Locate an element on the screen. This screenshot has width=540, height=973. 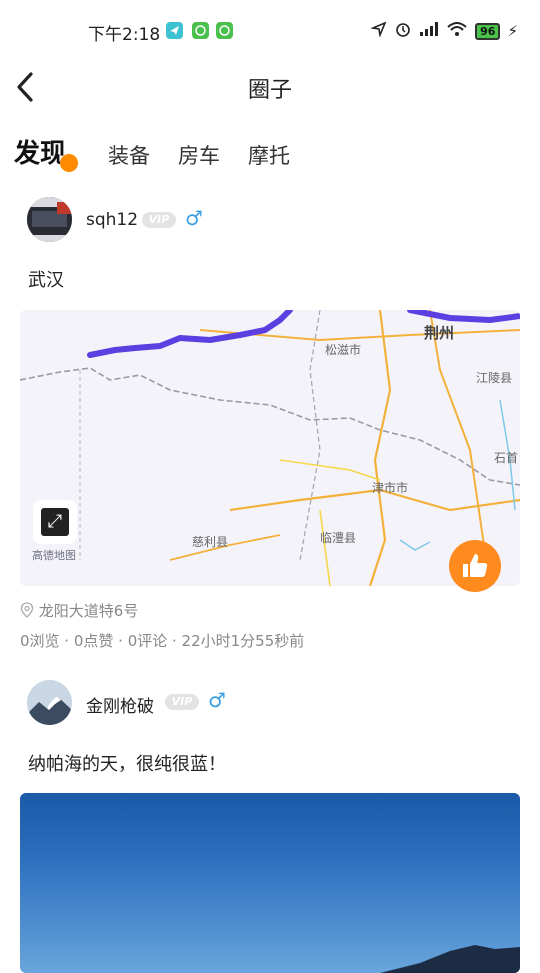
vip-badge: VIP is located at coordinates (182, 702).